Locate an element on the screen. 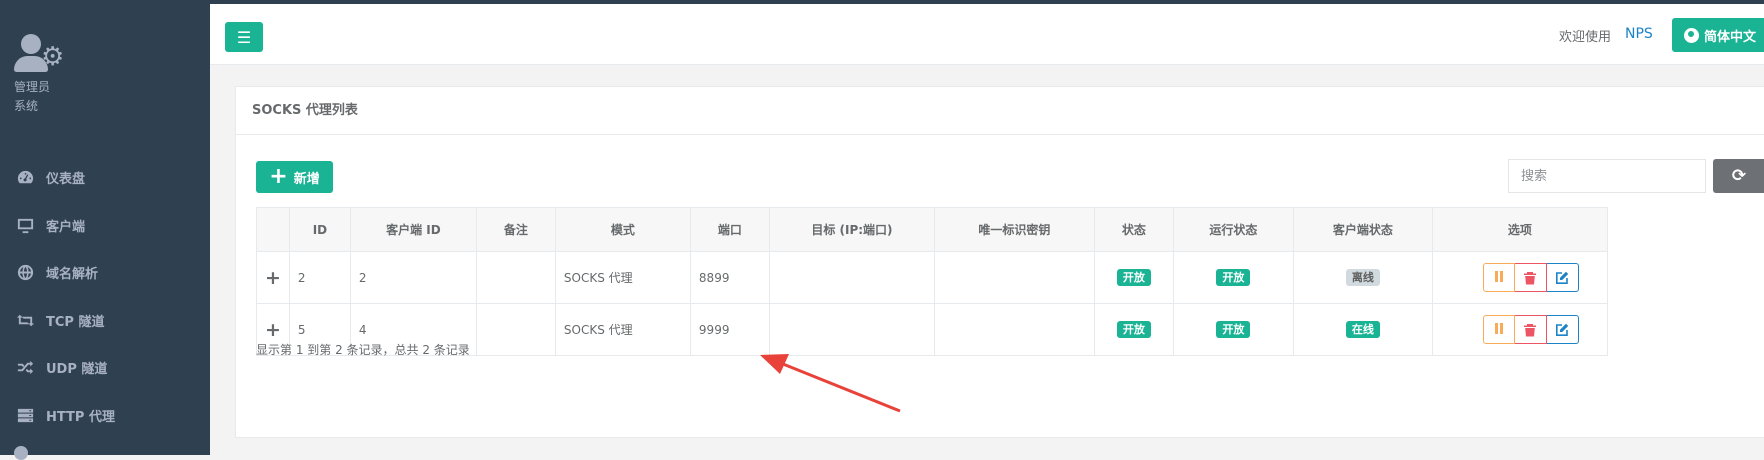  header-options: 选项 is located at coordinates (1519, 229).